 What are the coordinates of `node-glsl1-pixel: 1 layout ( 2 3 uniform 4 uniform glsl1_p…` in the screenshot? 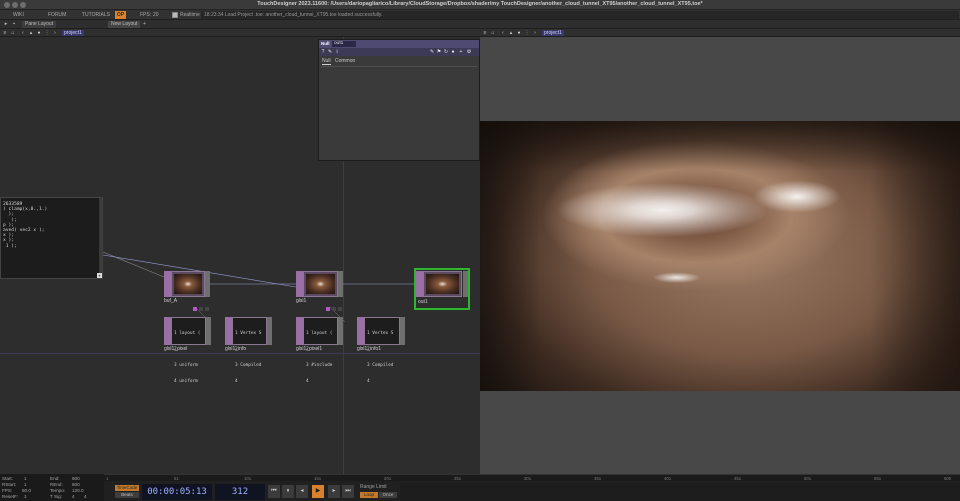 It's located at (187, 350).